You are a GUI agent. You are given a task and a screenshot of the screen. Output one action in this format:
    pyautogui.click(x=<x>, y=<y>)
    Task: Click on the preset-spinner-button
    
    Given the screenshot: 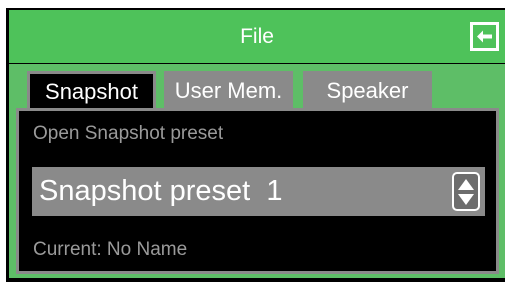 What is the action you would take?
    pyautogui.click(x=466, y=191)
    